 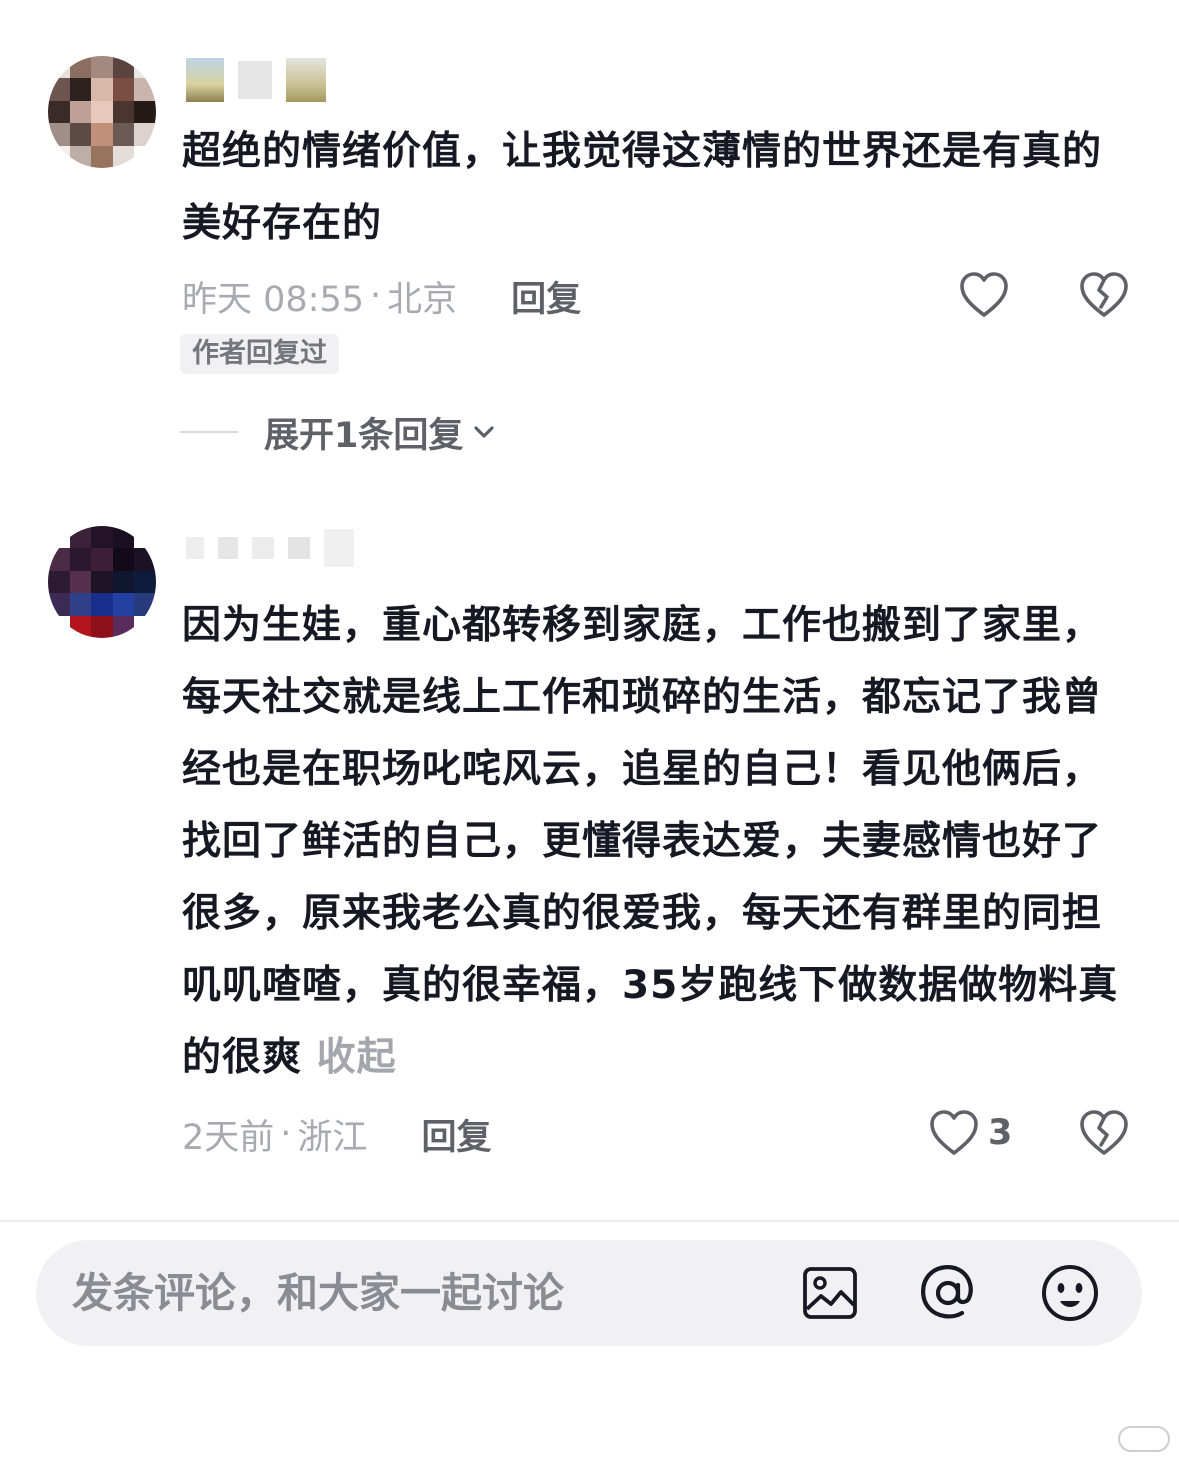 I want to click on image-icon, so click(x=830, y=1293).